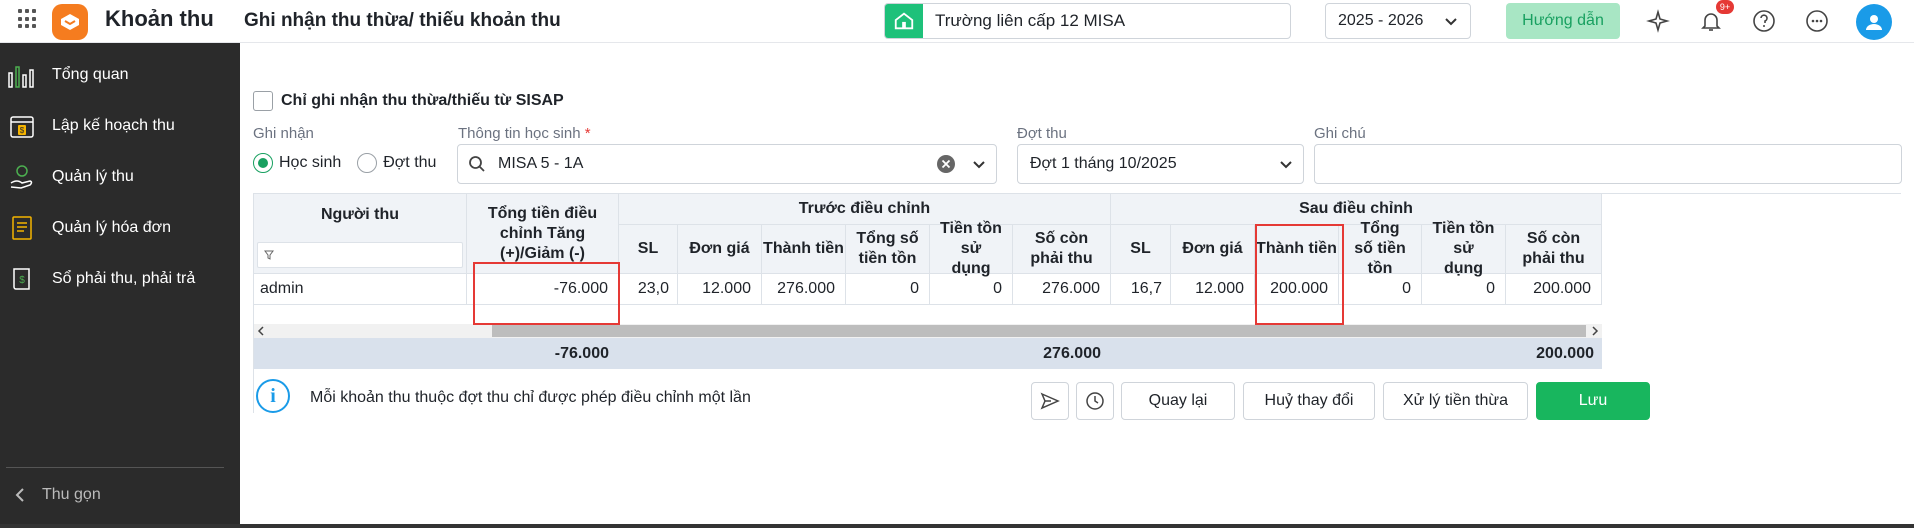  I want to click on horizontal-scrollbar, so click(928, 331).